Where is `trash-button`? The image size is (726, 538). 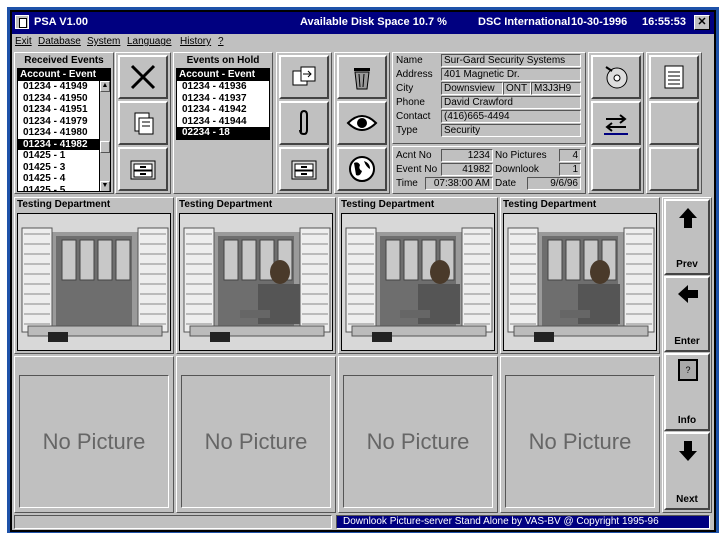
trash-button is located at coordinates (362, 77).